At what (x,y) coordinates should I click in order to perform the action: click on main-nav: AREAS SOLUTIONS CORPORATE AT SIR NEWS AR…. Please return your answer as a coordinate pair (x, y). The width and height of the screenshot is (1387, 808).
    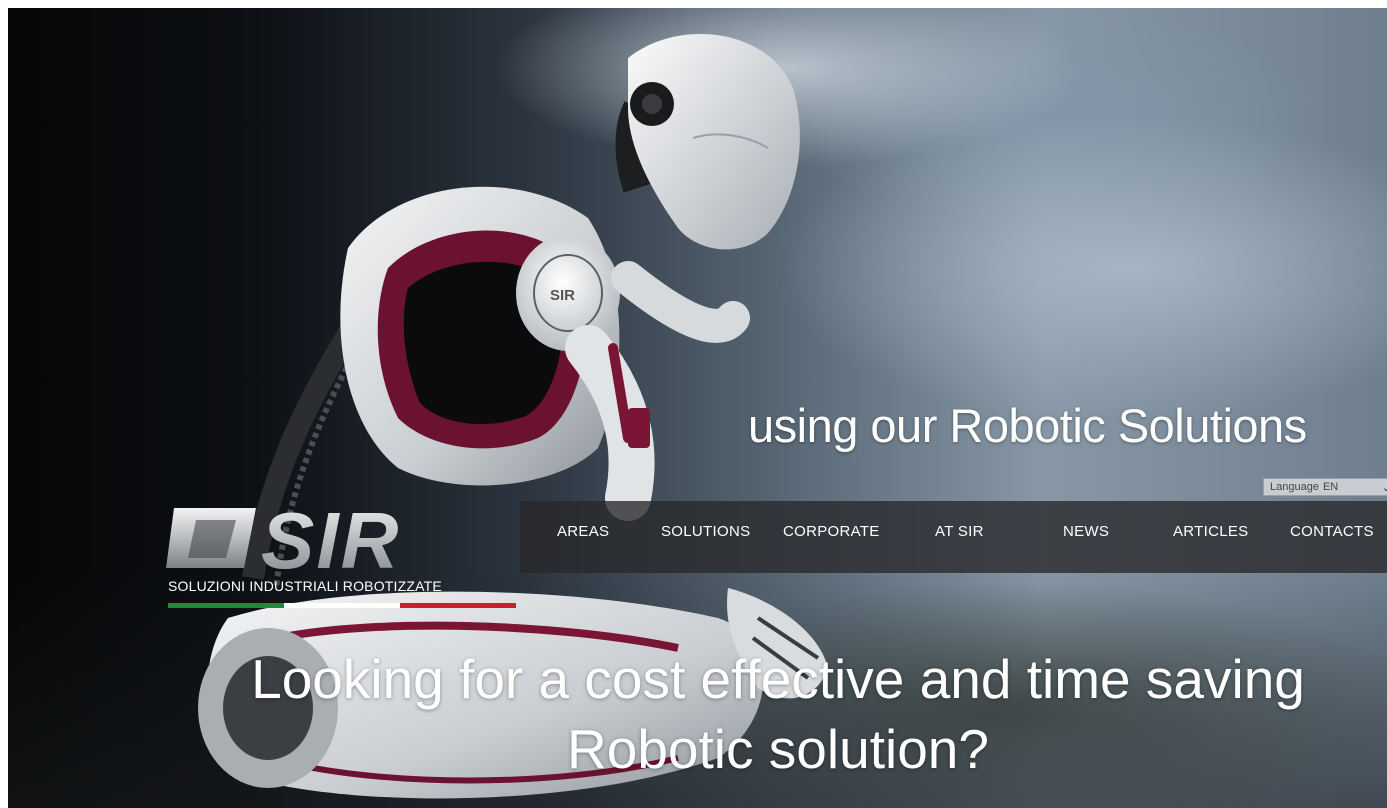
    Looking at the image, I should click on (953, 537).